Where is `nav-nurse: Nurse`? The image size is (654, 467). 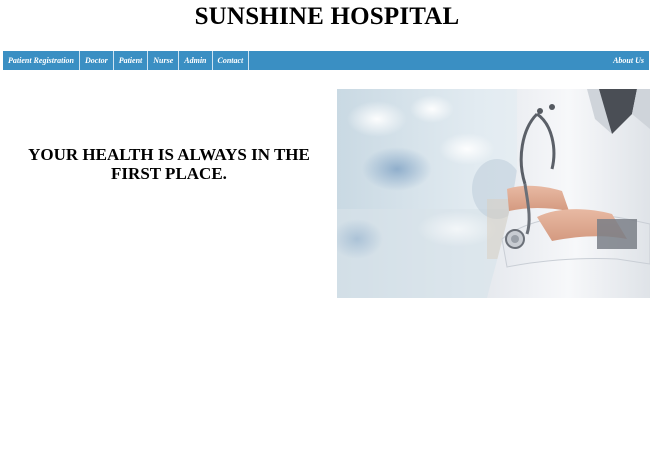
nav-nurse: Nurse is located at coordinates (164, 60).